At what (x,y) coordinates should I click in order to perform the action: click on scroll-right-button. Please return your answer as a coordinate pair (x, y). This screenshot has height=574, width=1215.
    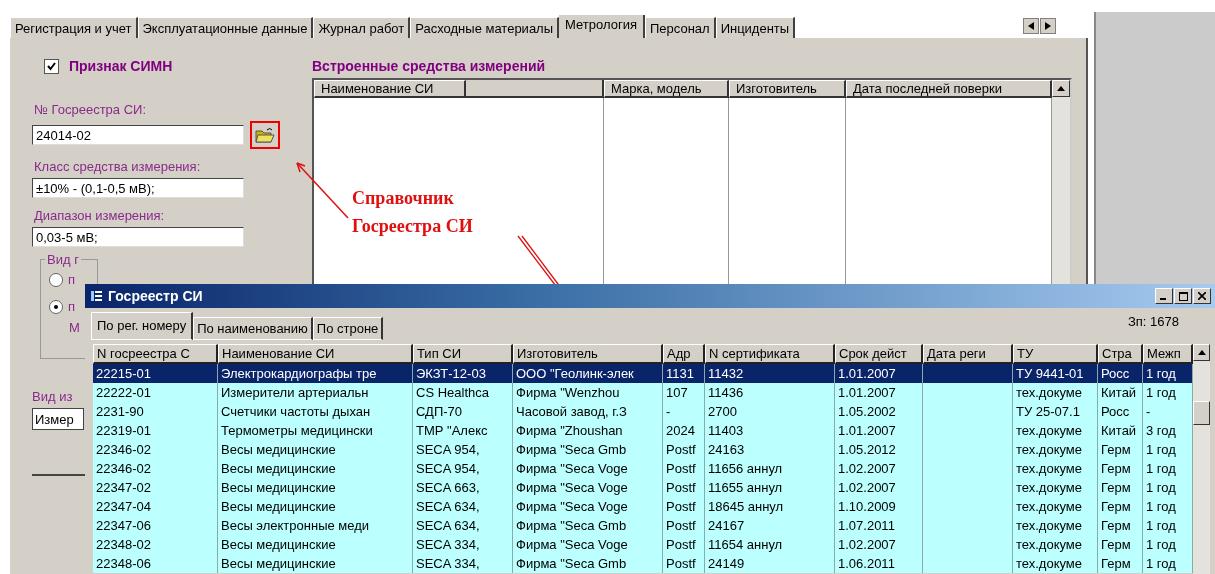
    Looking at the image, I should click on (1048, 26).